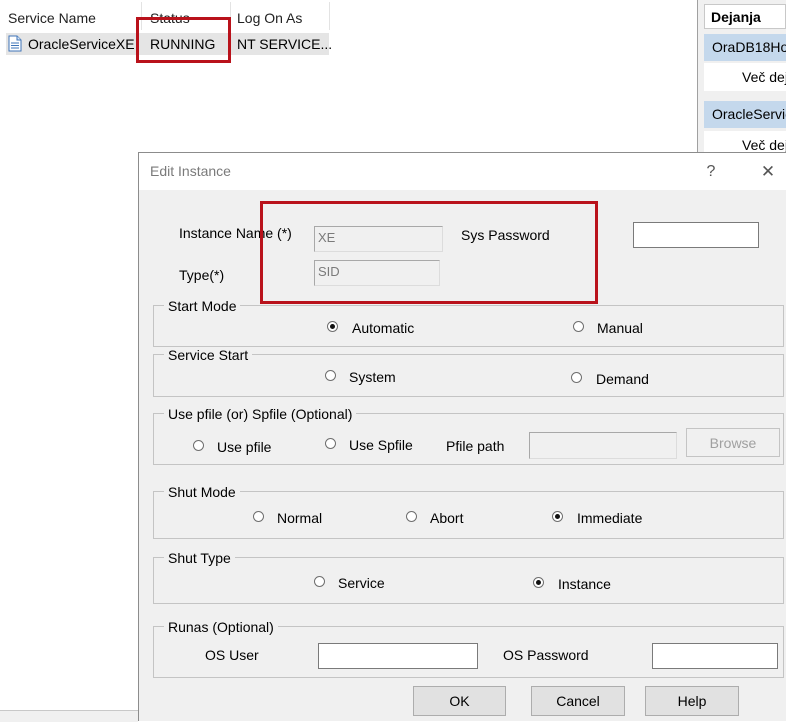 This screenshot has width=786, height=722. Describe the element at coordinates (622, 379) in the screenshot. I see `service-start-demand-label: Demand` at that location.